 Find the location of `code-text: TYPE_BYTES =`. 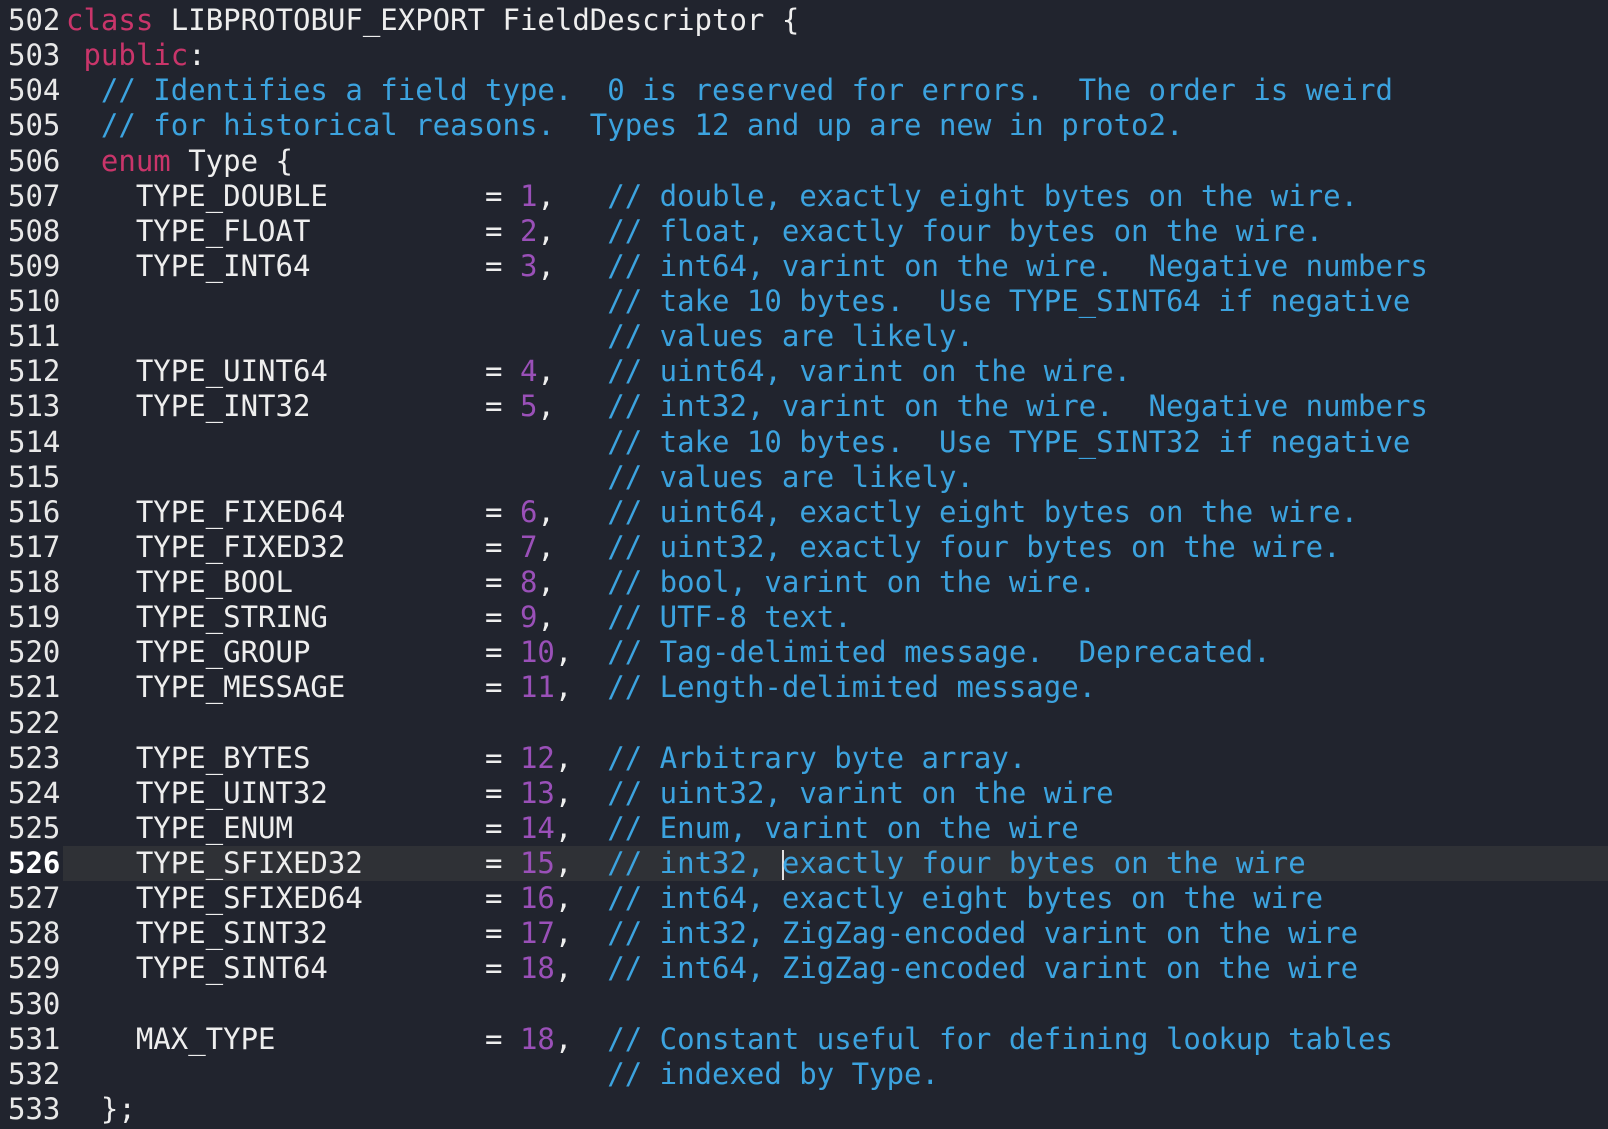

code-text: TYPE_BYTES = is located at coordinates (293, 757).